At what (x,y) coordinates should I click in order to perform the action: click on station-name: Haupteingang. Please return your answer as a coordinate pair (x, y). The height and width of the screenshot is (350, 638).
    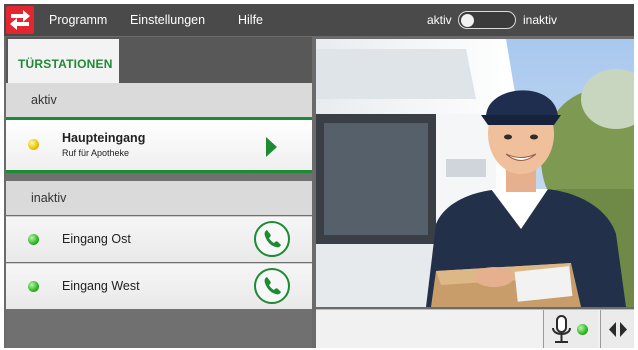
    Looking at the image, I should click on (104, 138).